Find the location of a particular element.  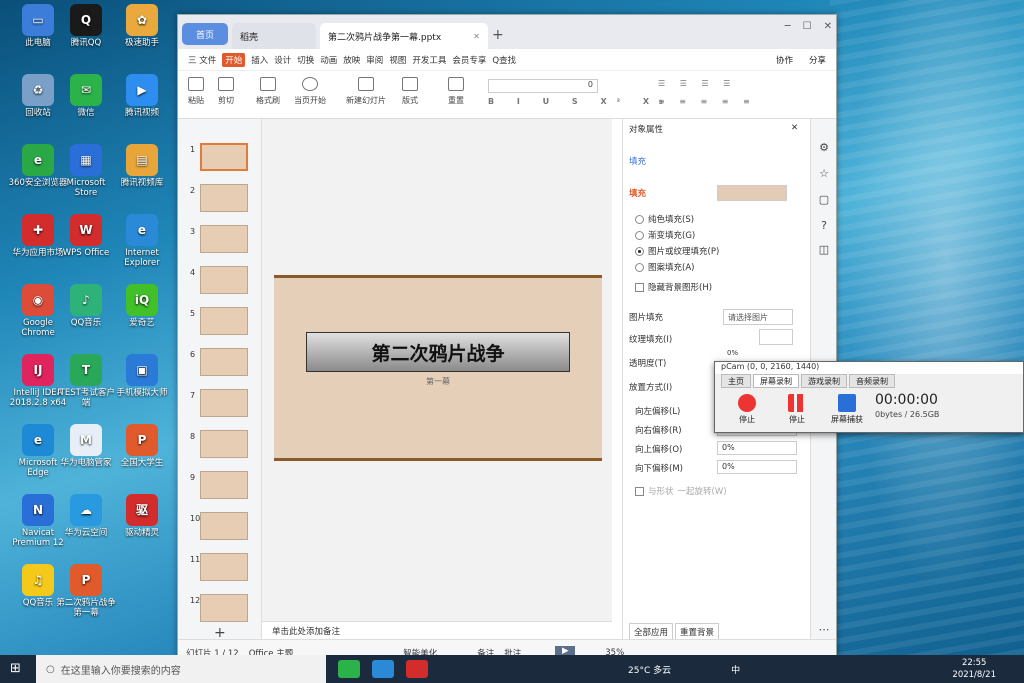

hide-bg-checkbox: 隐藏背景图形(H) is located at coordinates (673, 287).